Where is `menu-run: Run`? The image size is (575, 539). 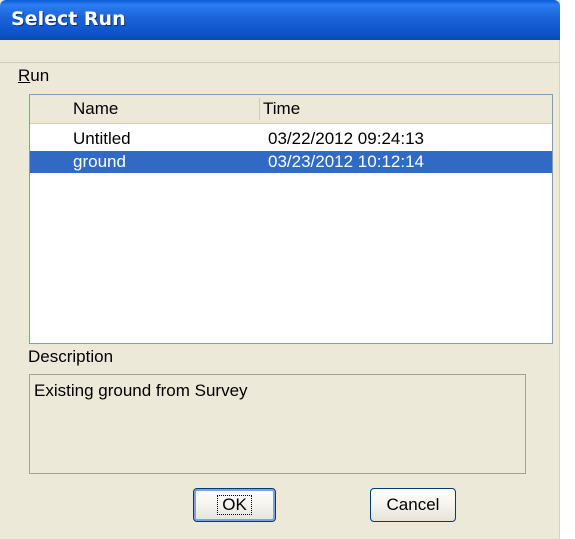
menu-run: Run is located at coordinates (33, 76).